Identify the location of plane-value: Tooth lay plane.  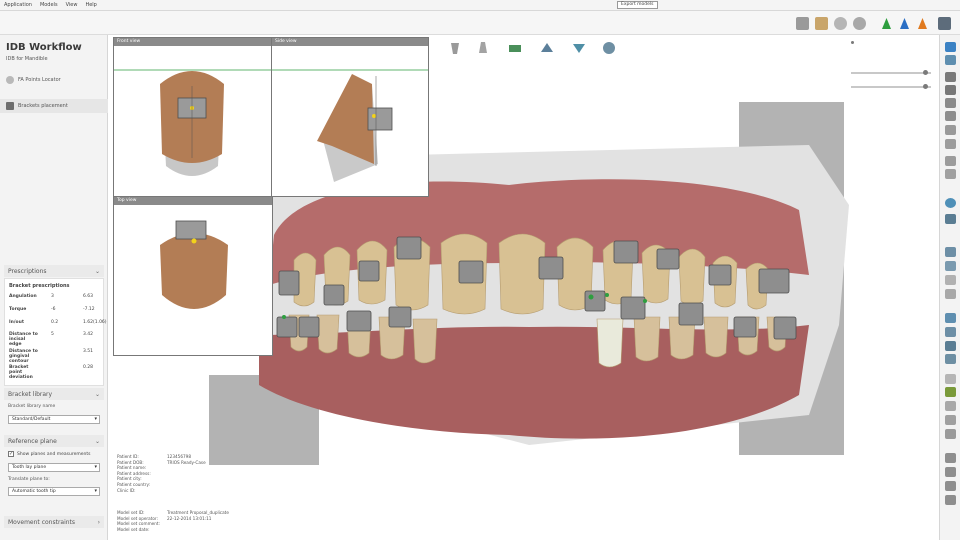
(29, 467).